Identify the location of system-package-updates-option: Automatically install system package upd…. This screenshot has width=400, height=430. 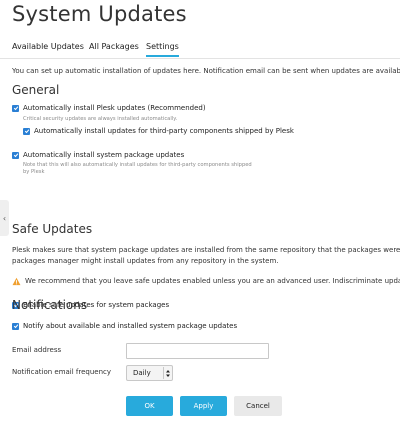
(98, 155).